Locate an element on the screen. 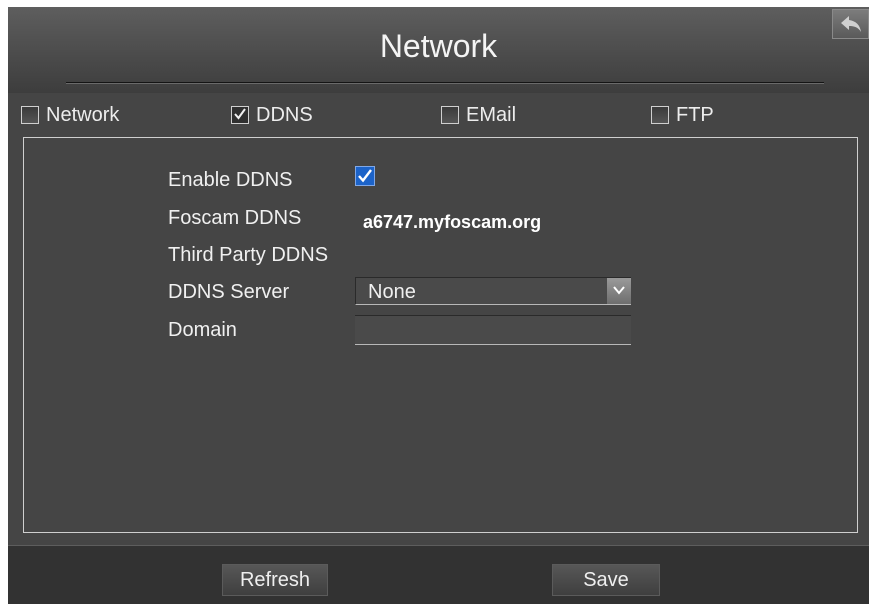 The width and height of the screenshot is (869, 604). tab-ftp-checkbox is located at coordinates (660, 115).